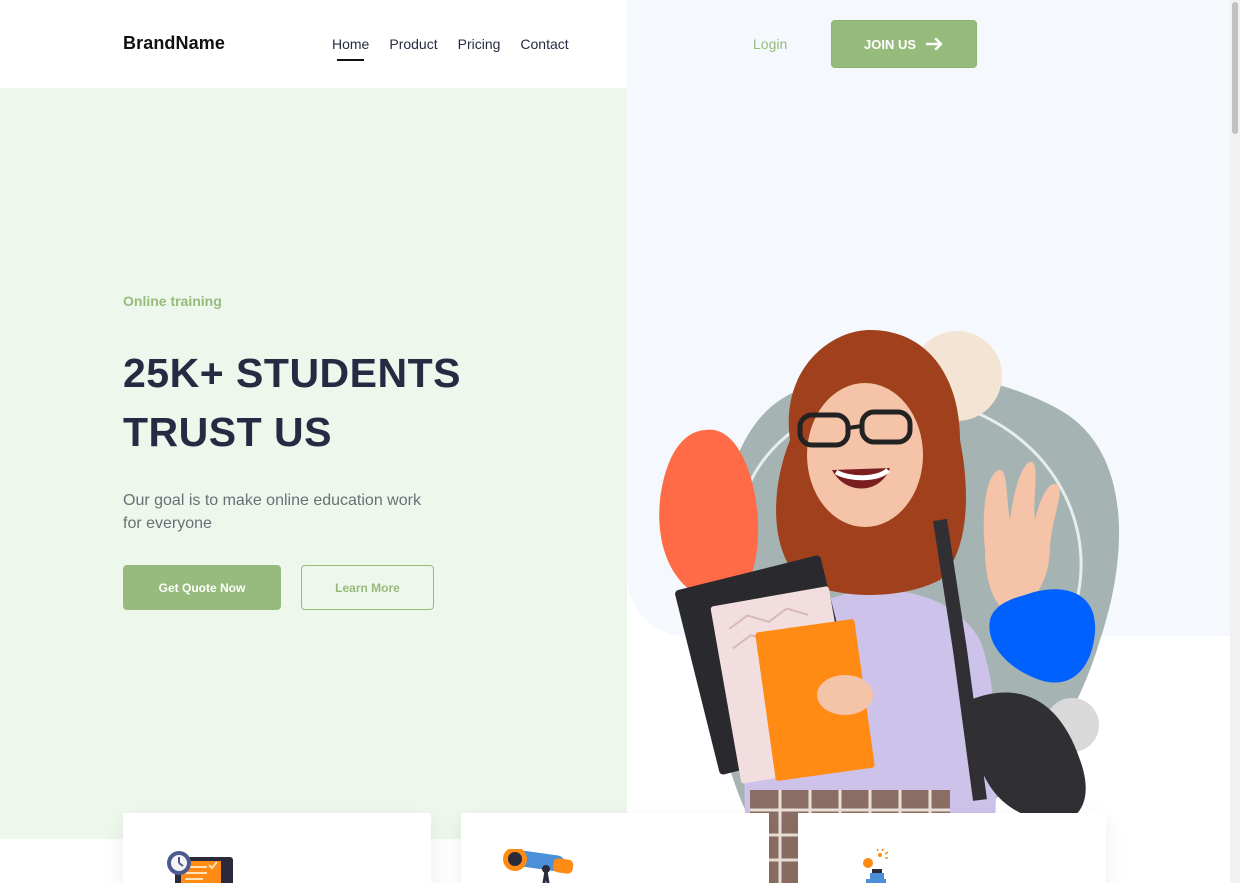 This screenshot has height=883, width=1240. Describe the element at coordinates (538, 866) in the screenshot. I see `telescope-icon` at that location.